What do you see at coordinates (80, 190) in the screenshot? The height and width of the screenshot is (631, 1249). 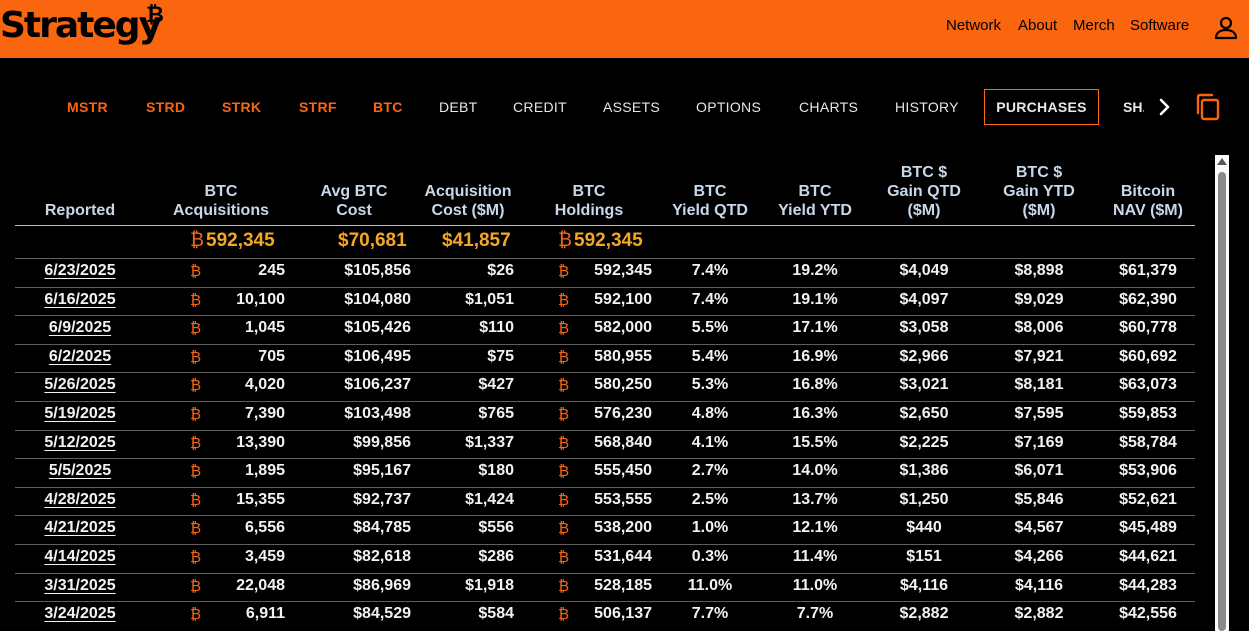 I see `col-header-reported: Reported` at bounding box center [80, 190].